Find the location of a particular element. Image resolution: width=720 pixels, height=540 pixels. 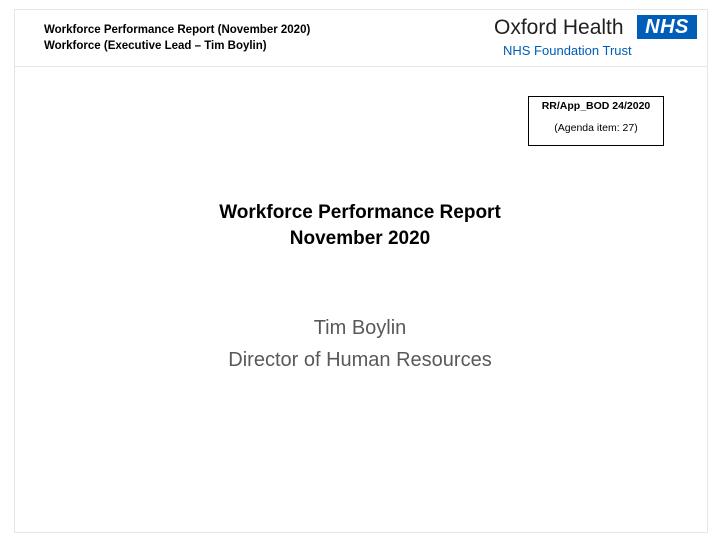

logo-trust-name: NHS Foundation Trust is located at coordinates (567, 50).